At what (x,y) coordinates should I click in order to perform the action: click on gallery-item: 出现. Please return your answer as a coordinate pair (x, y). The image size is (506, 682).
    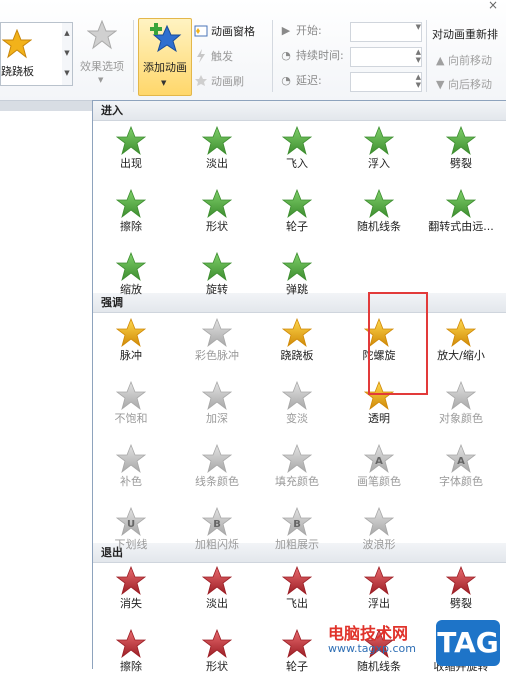
    Looking at the image, I should click on (131, 151).